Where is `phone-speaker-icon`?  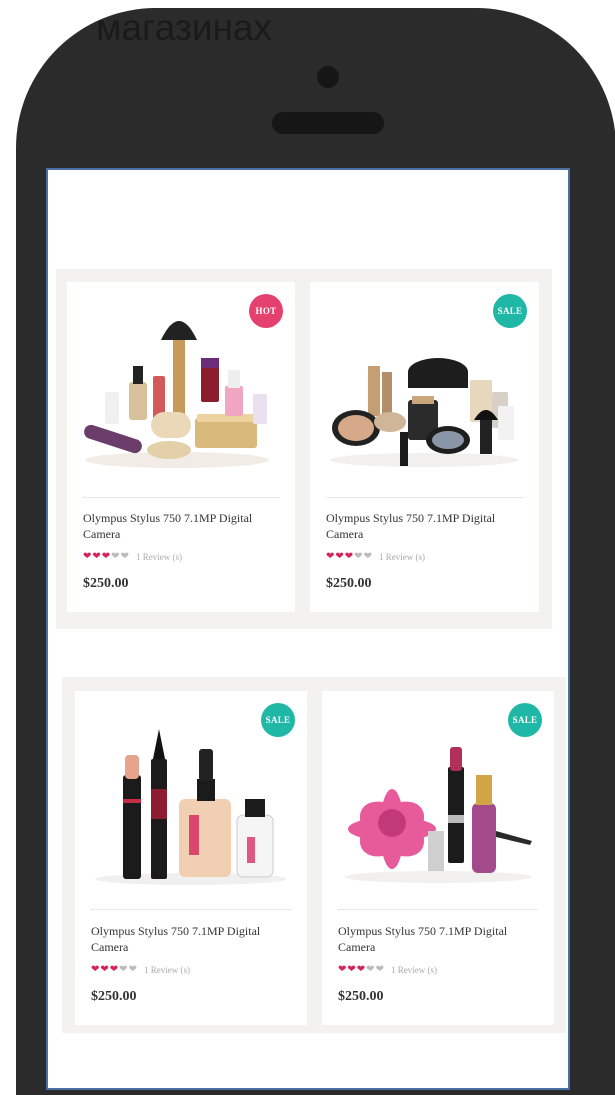
phone-speaker-icon is located at coordinates (328, 123).